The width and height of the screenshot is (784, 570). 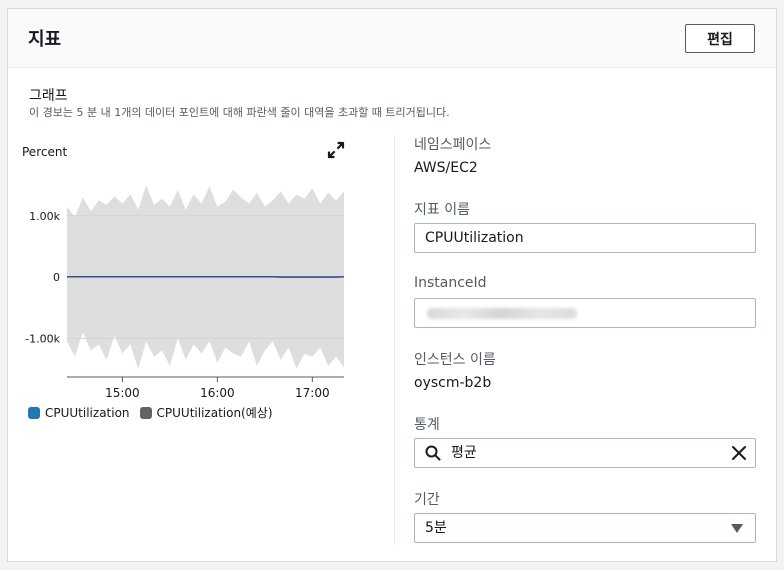 I want to click on legend-item-expected: CPUUtilization(예상), so click(x=206, y=412).